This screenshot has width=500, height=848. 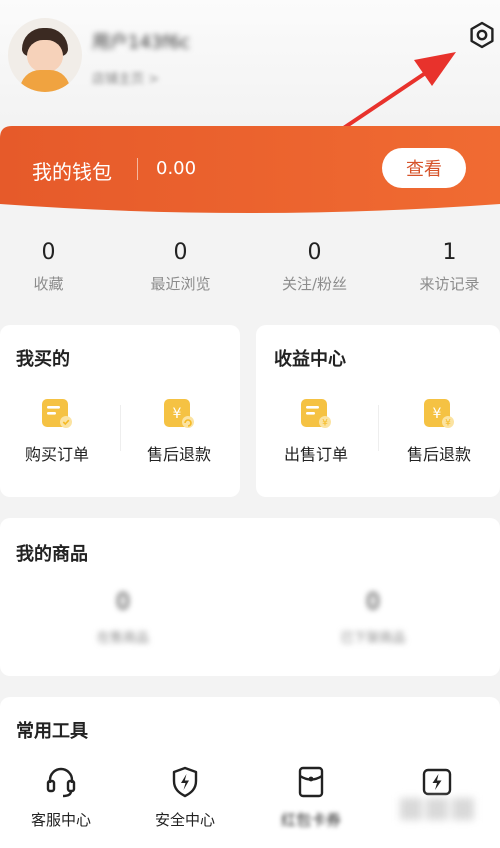 I want to click on tile-label: 购买订单, so click(x=56, y=454).